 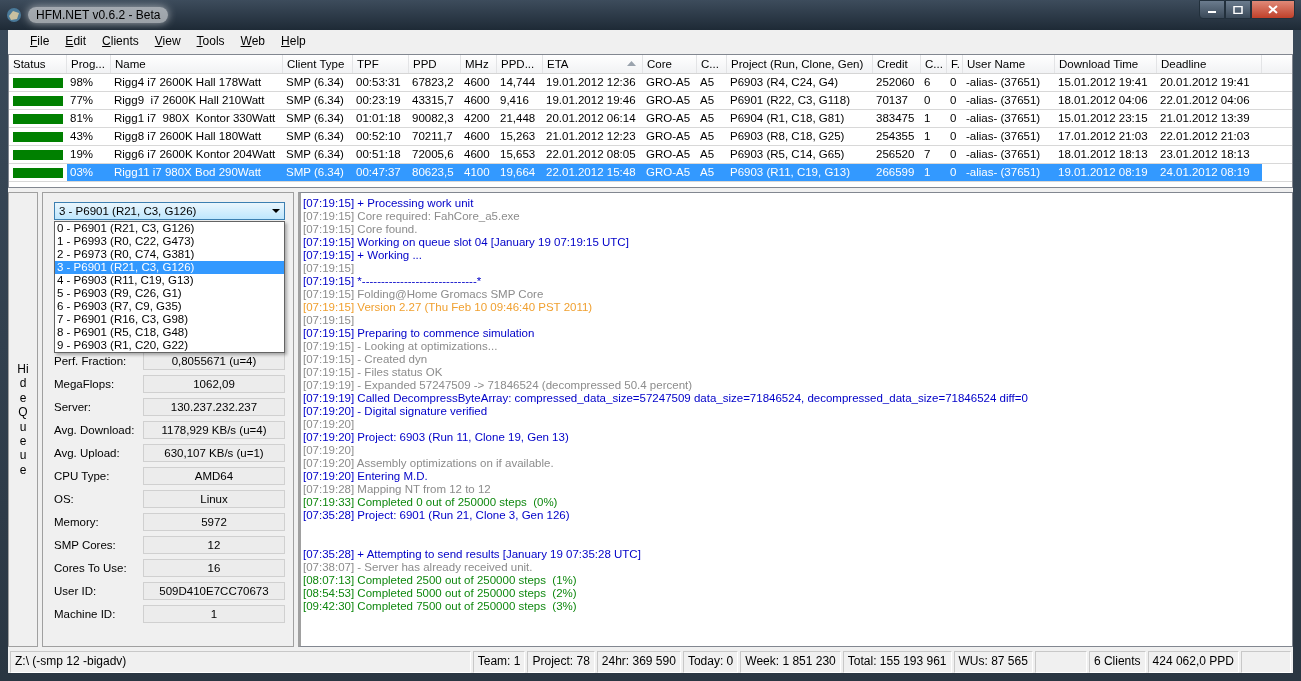 What do you see at coordinates (120, 41) in the screenshot?
I see `menu-item: Clients` at bounding box center [120, 41].